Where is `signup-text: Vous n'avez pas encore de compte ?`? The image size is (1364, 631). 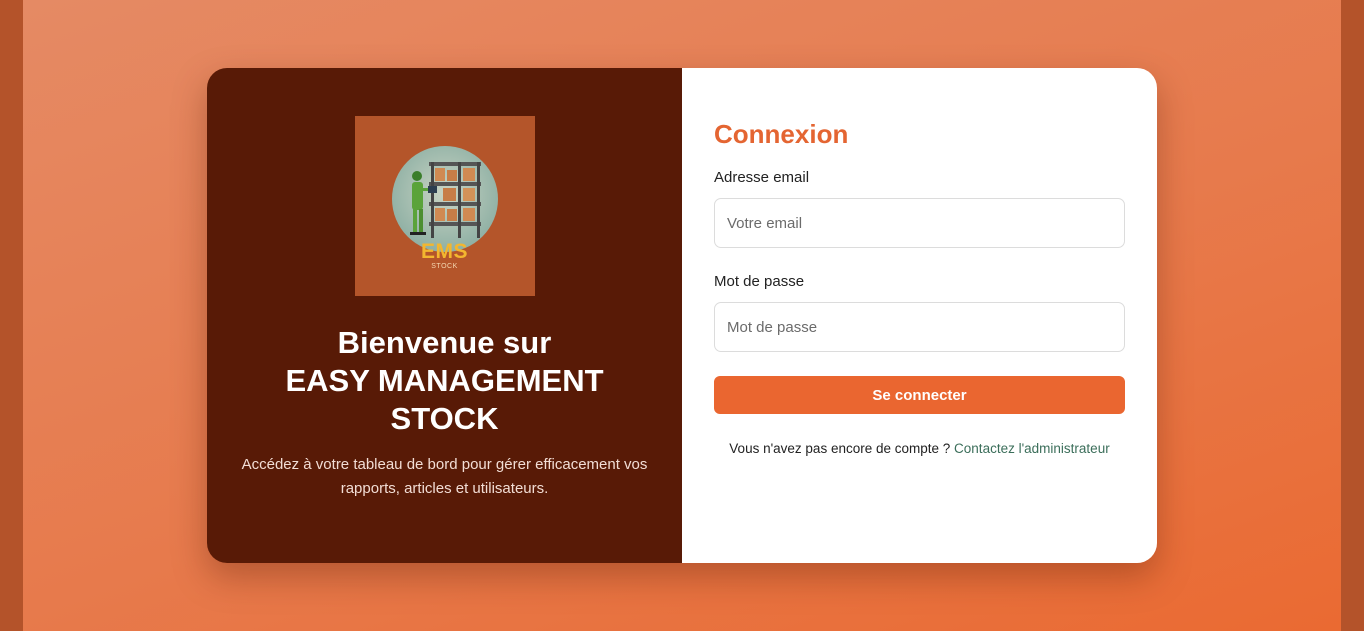 signup-text: Vous n'avez pas encore de compte ? is located at coordinates (840, 448).